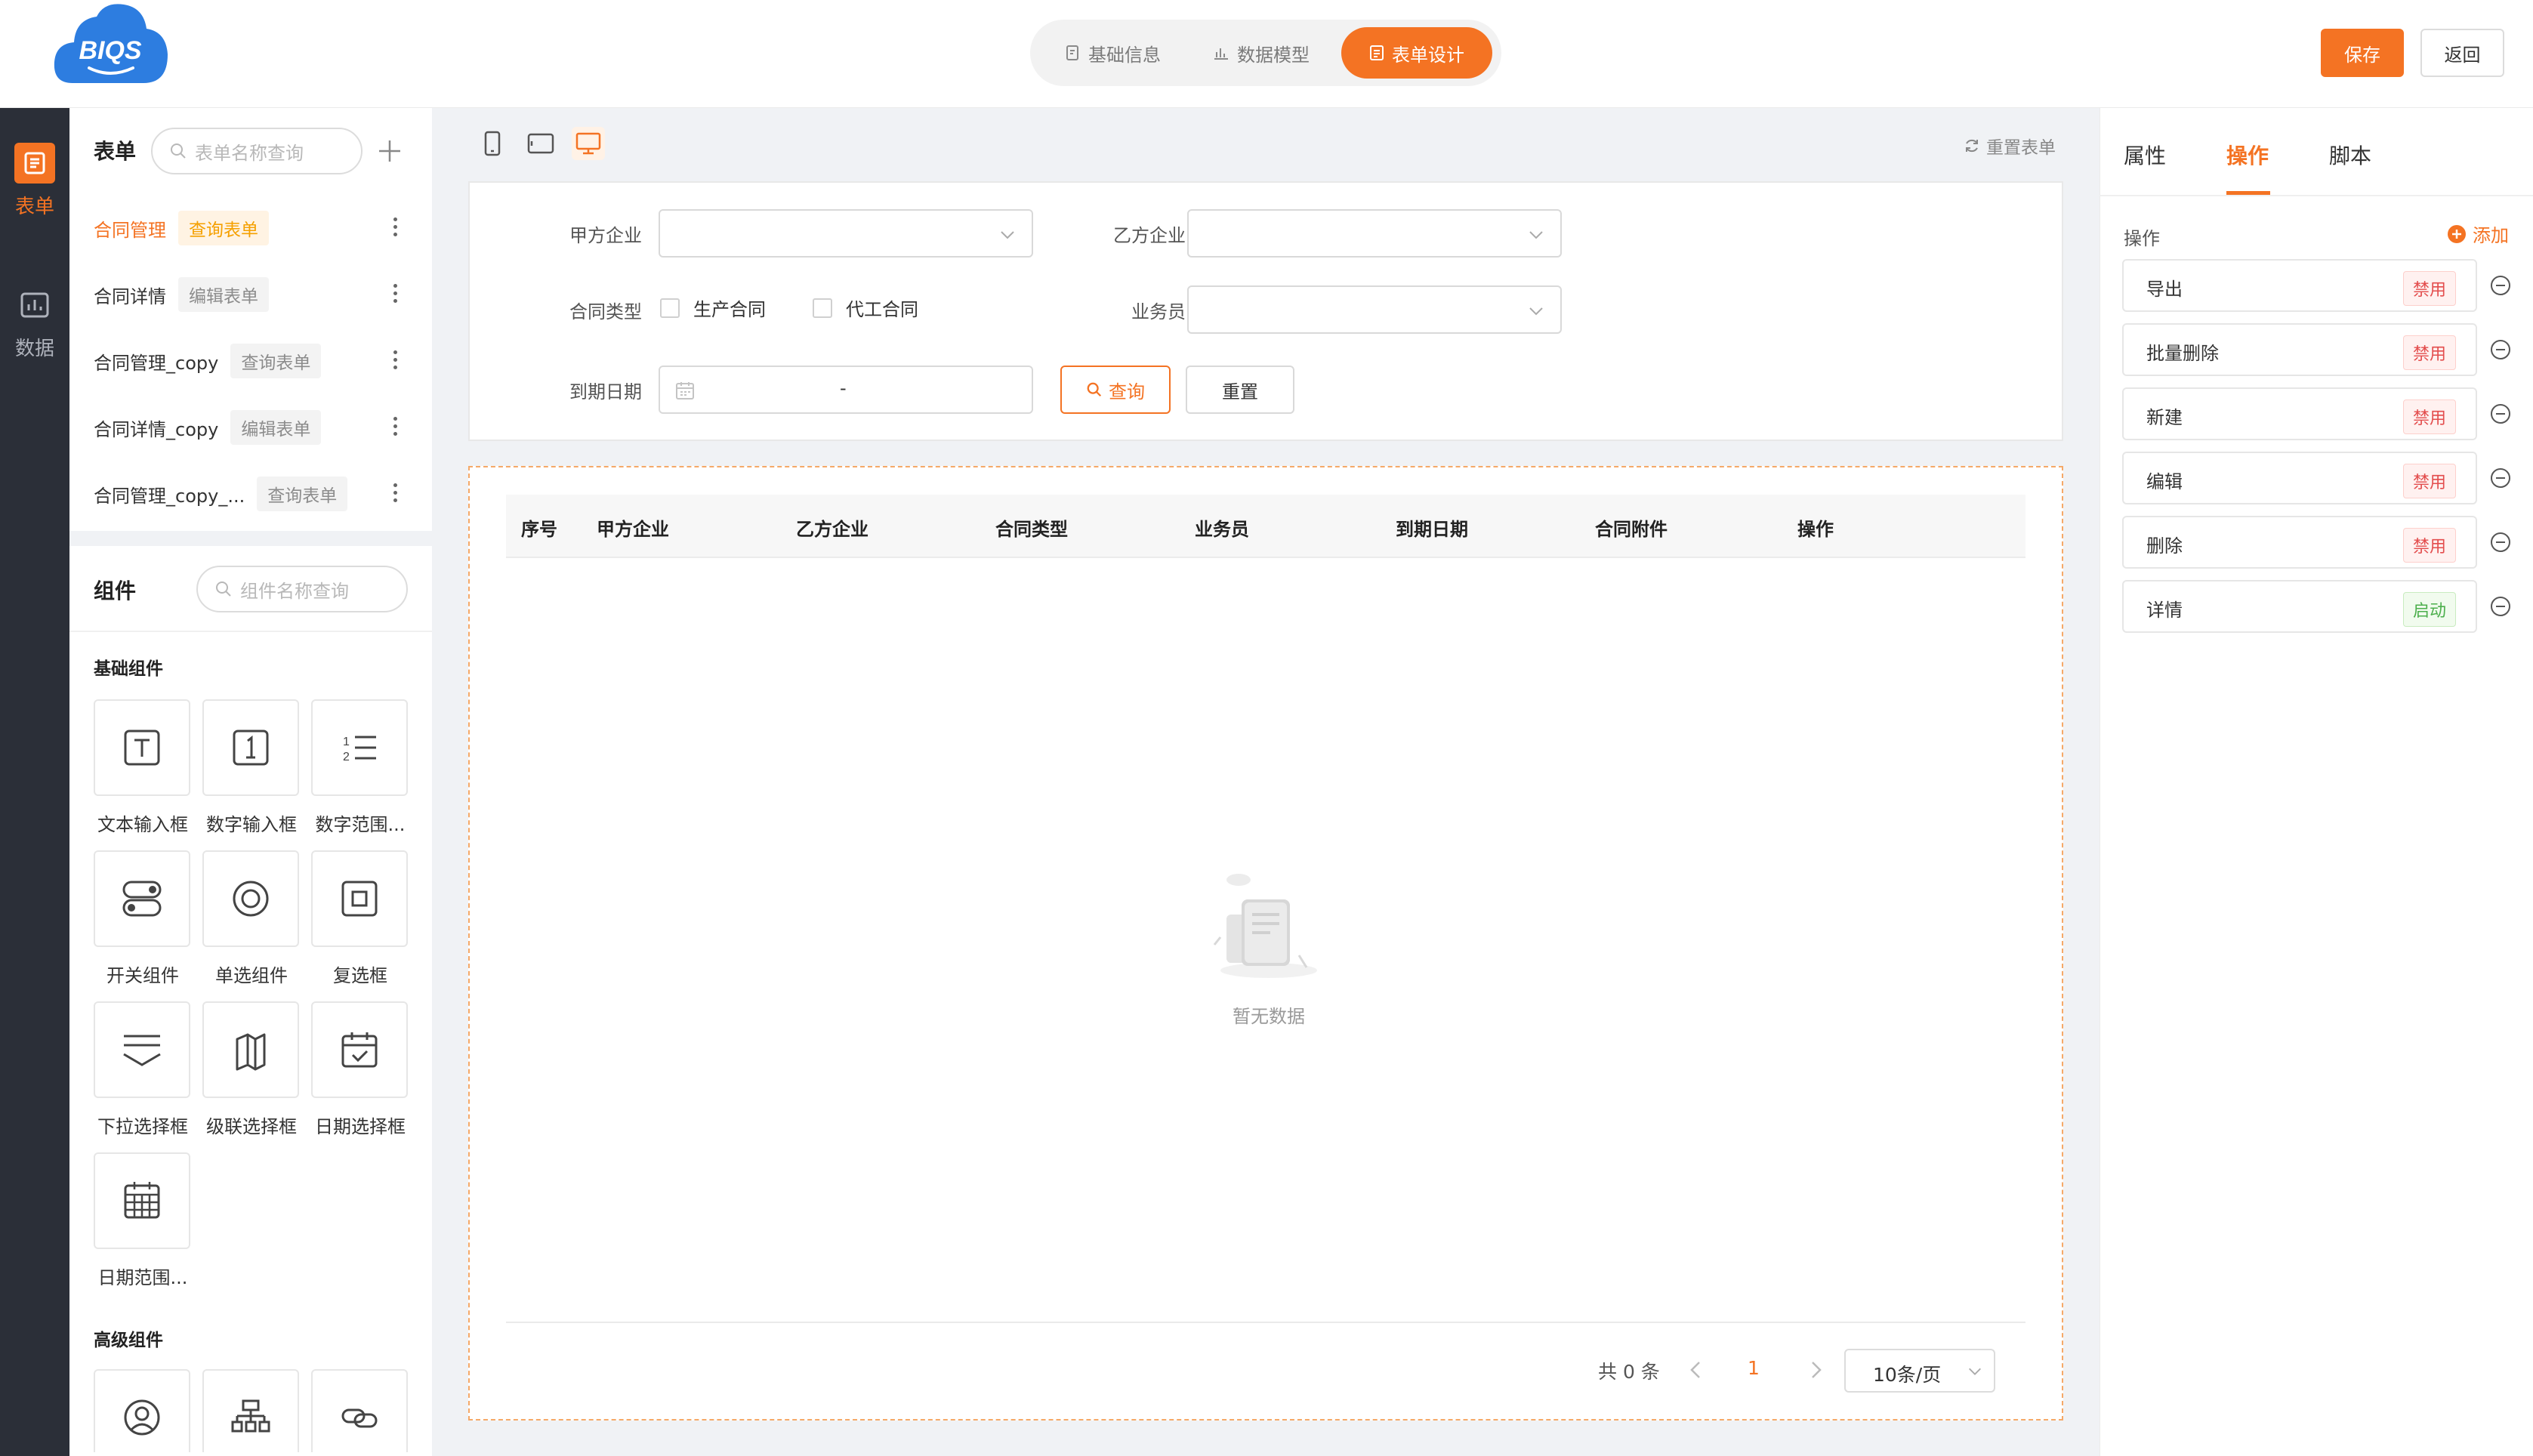 This screenshot has width=2533, height=1456. What do you see at coordinates (2299, 413) in the screenshot?
I see `action-row-create: 新建 禁用` at bounding box center [2299, 413].